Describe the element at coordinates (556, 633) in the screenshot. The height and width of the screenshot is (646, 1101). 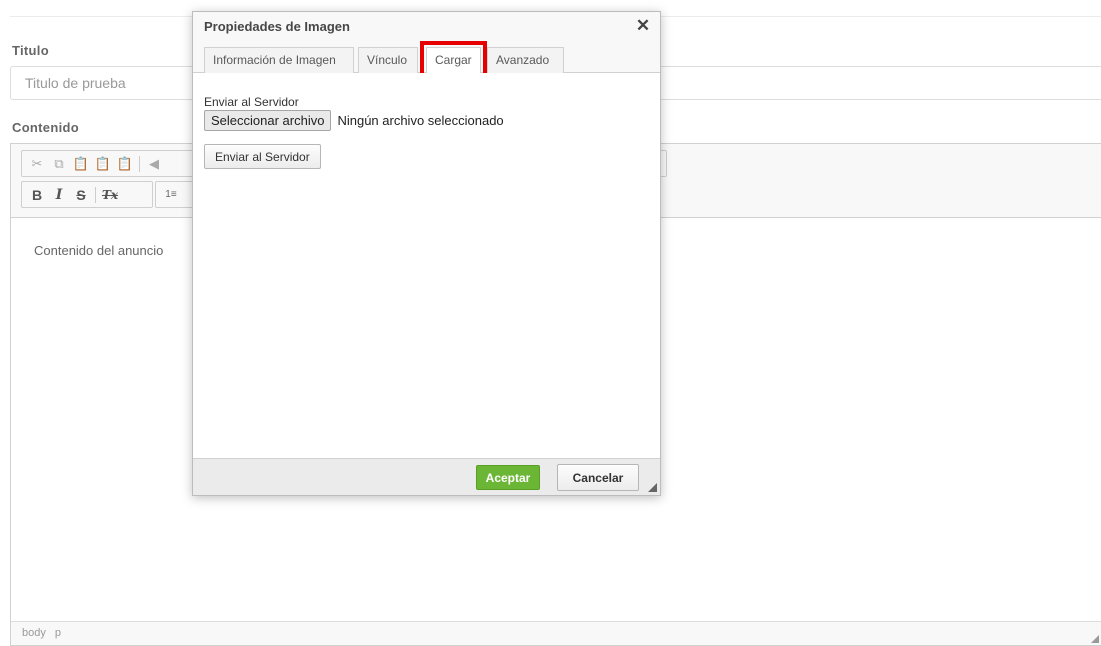
I see `editor-statusbar: body p` at that location.